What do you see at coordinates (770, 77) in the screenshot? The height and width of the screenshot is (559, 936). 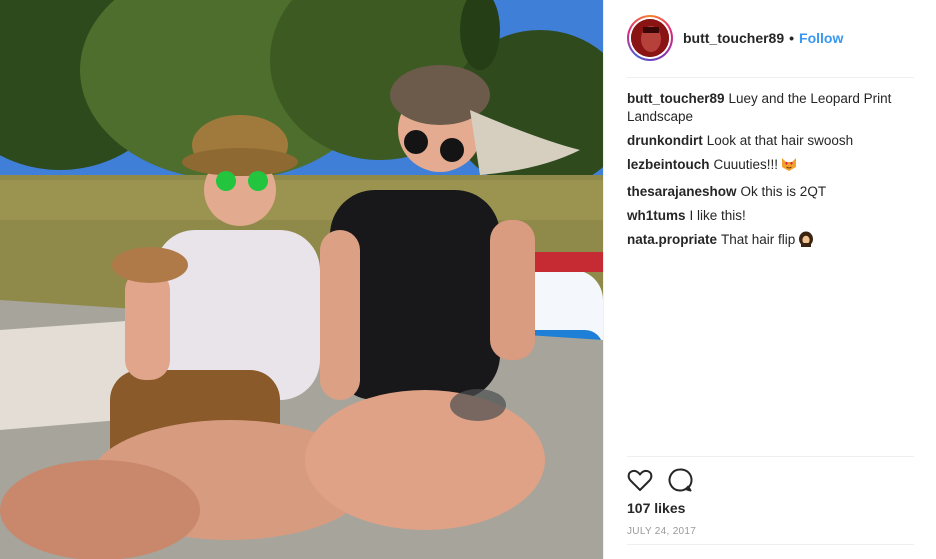 I see `header-divider` at bounding box center [770, 77].